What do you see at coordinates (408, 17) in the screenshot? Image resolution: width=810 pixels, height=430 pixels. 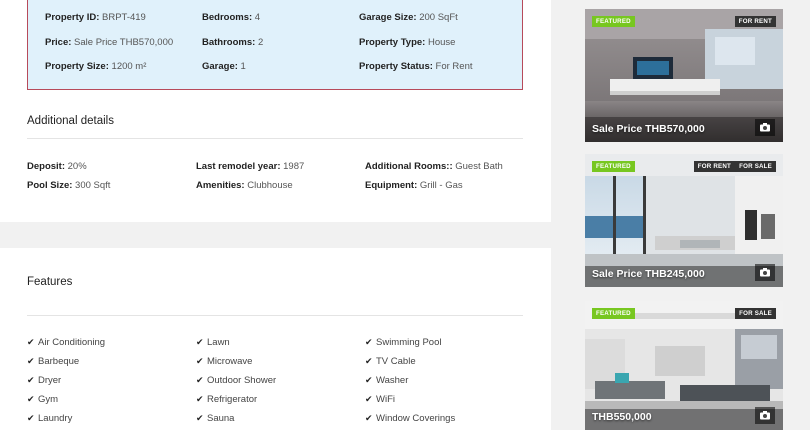 I see `garage-size: Garage Size: 200 SqFt` at bounding box center [408, 17].